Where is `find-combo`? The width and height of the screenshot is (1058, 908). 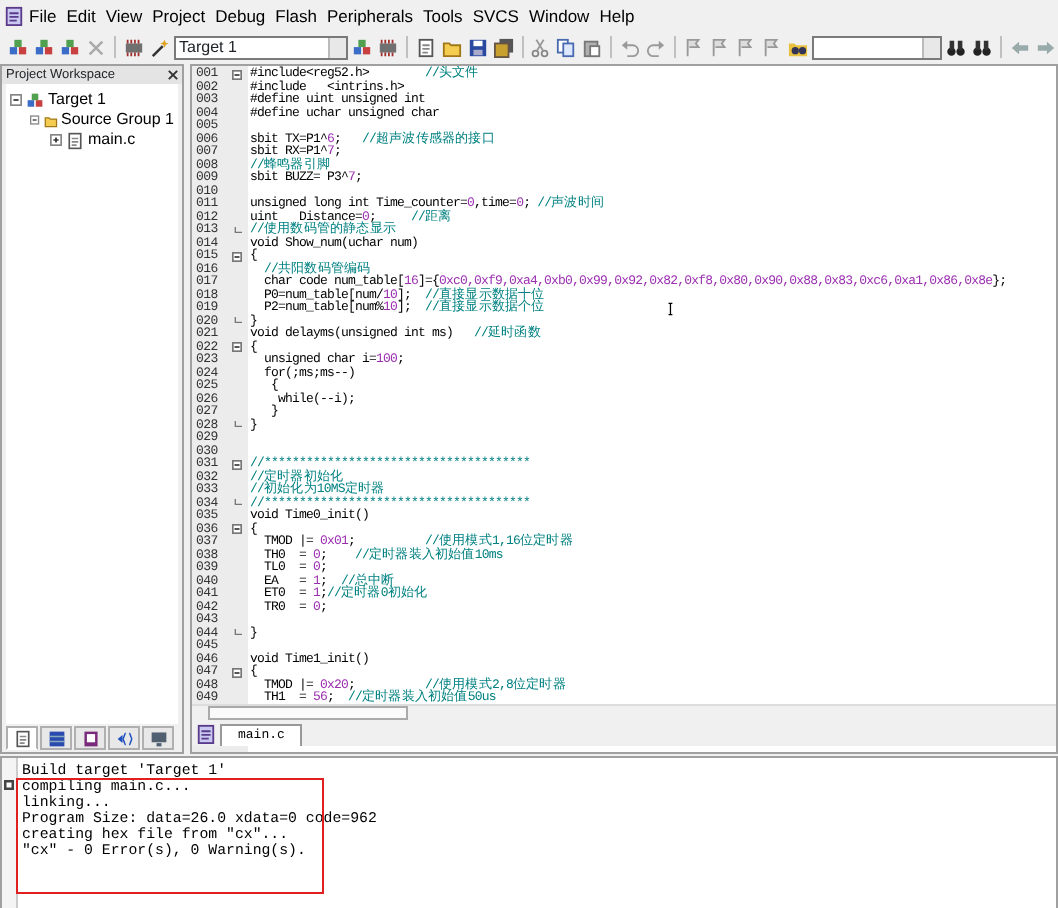
find-combo is located at coordinates (877, 47).